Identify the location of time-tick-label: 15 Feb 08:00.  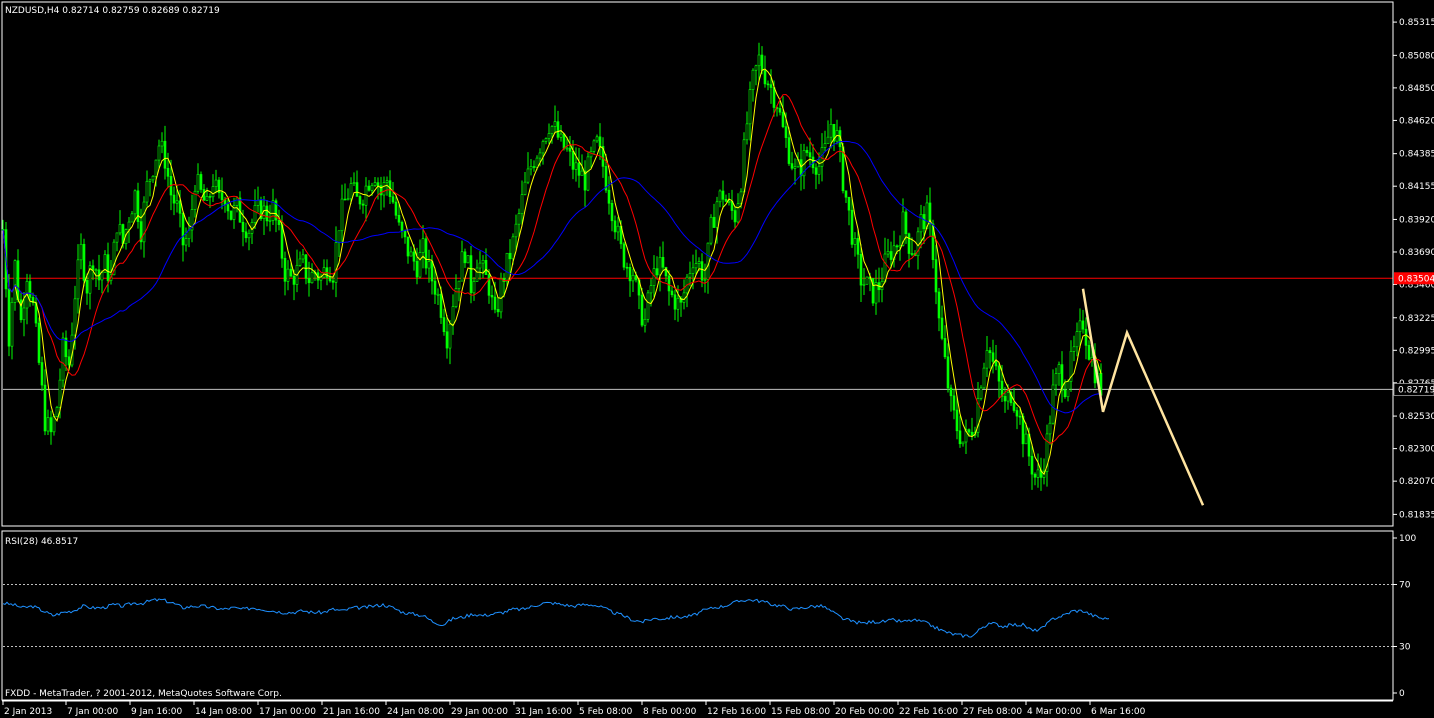
(800, 712).